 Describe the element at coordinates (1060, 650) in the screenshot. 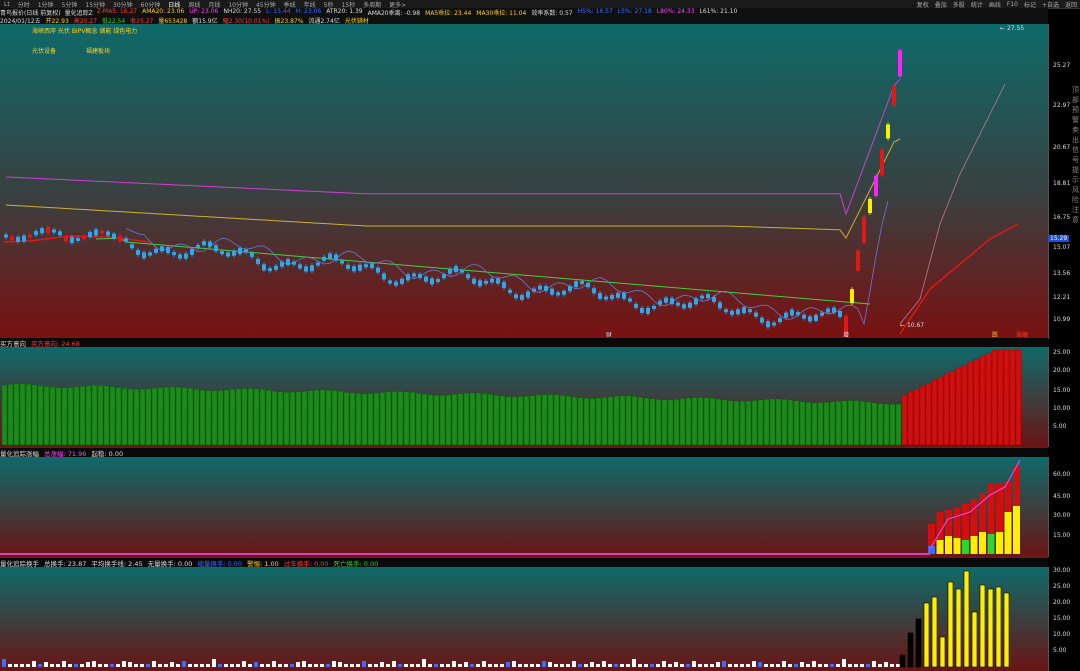

I see `axis-label: 5.00` at that location.